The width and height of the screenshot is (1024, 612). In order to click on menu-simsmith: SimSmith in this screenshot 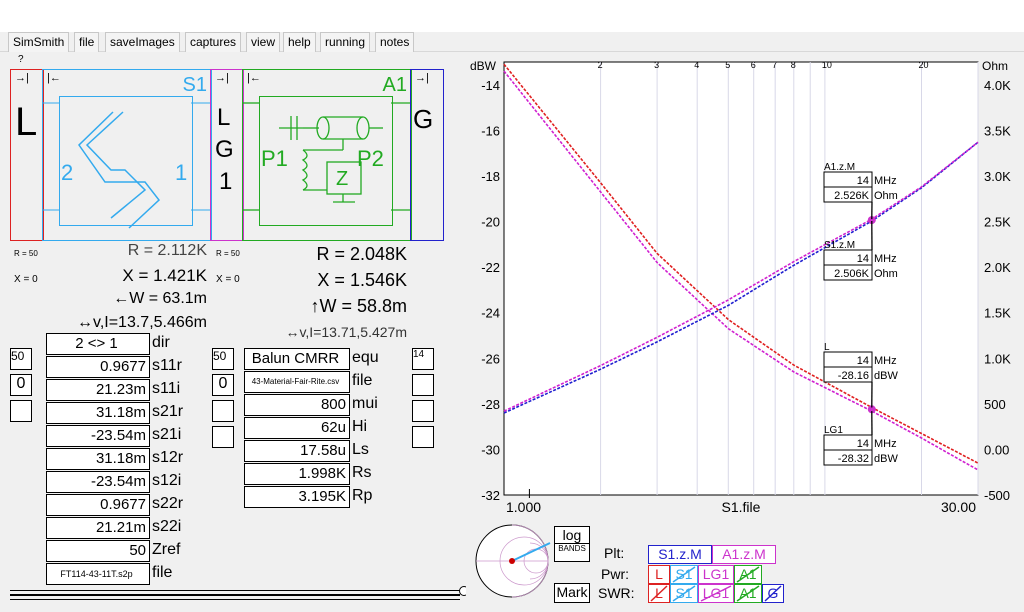, I will do `click(39, 42)`.